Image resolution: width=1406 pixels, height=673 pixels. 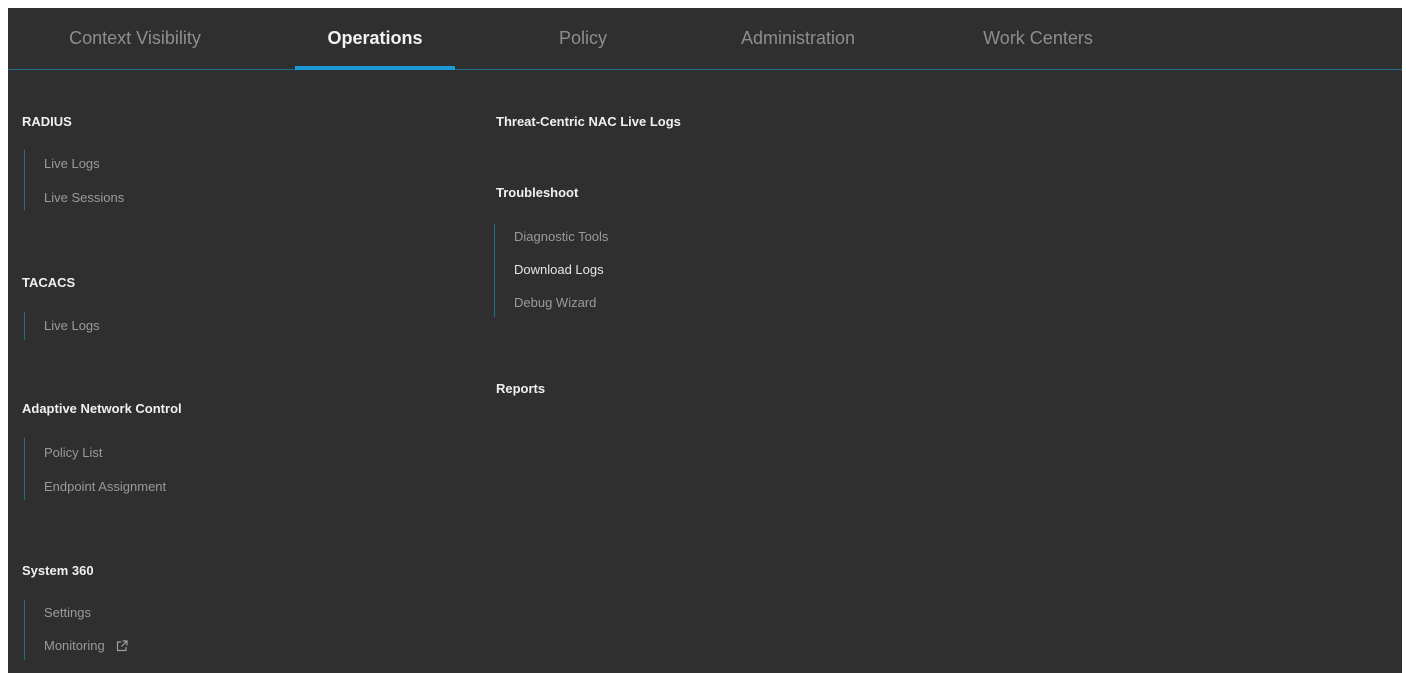 I want to click on menu-item-debug-wizard: Debug Wizard, so click(x=555, y=302).